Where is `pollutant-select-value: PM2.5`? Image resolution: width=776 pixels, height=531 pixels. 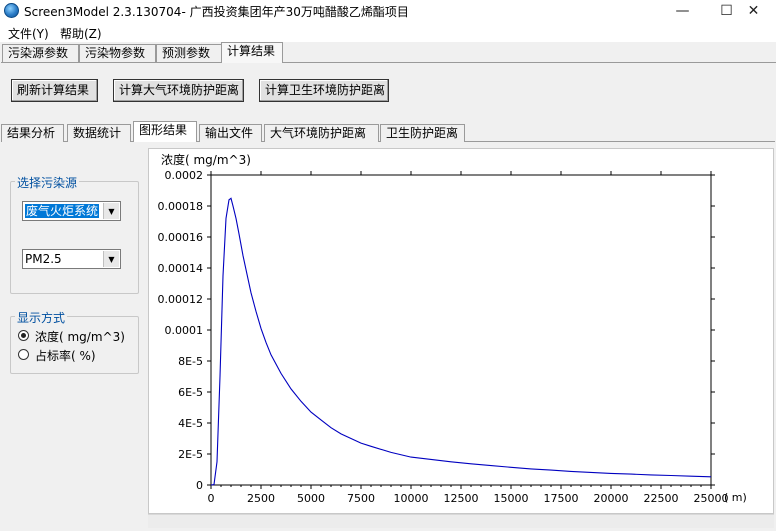
pollutant-select-value: PM2.5 is located at coordinates (43, 259).